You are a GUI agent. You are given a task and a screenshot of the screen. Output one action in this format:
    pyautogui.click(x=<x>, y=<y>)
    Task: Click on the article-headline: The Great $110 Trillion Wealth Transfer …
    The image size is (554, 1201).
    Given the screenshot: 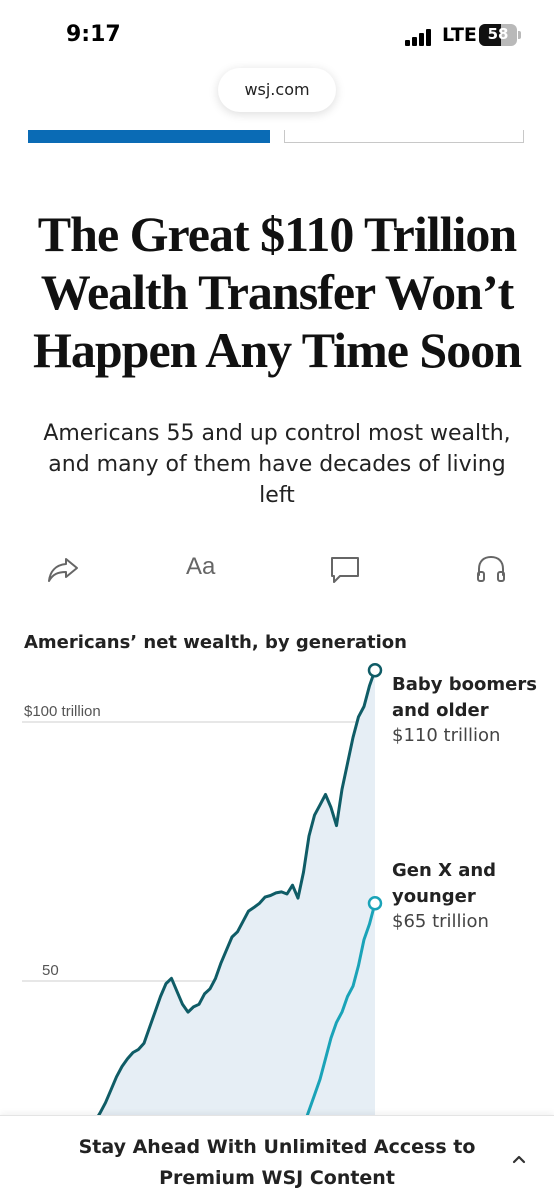 What is the action you would take?
    pyautogui.click(x=277, y=292)
    